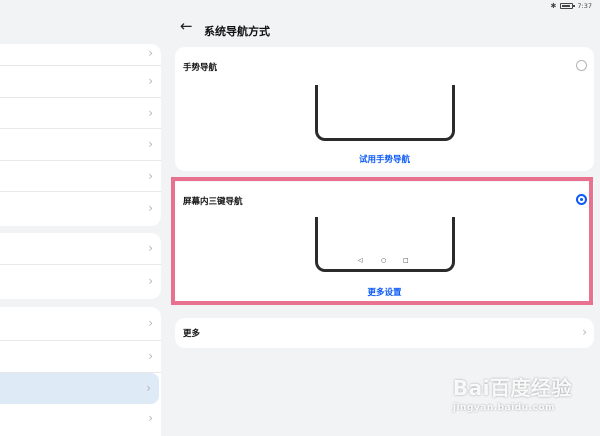  I want to click on battery-icon, so click(568, 6).